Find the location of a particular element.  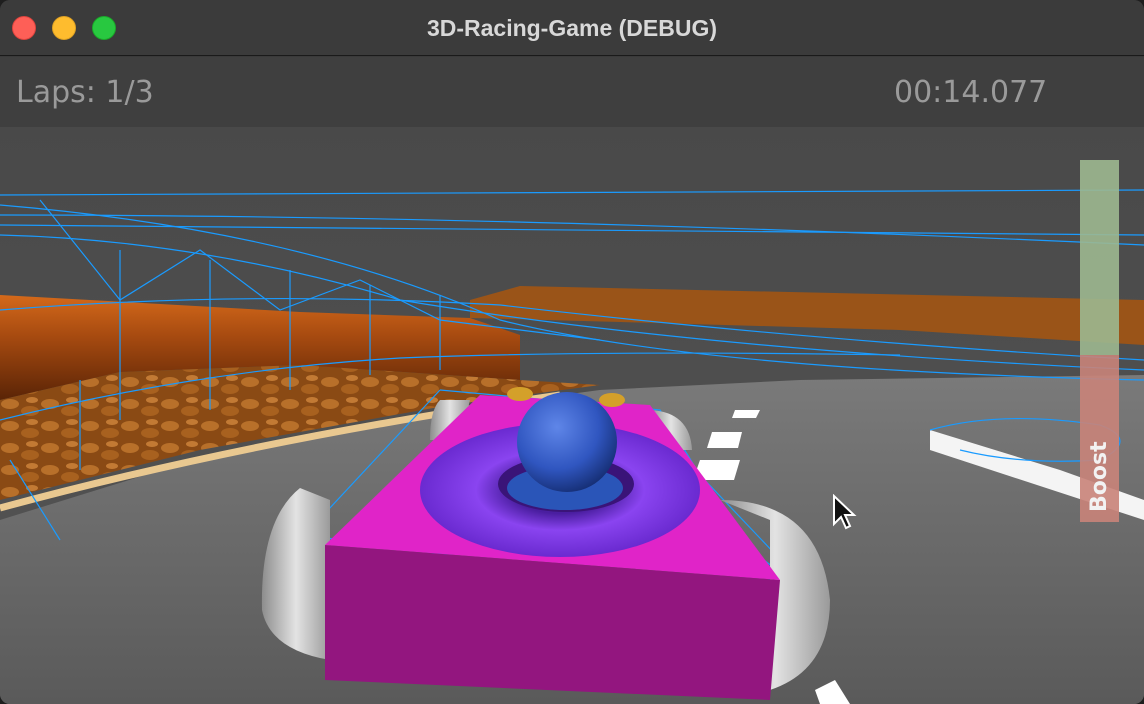

hud-bar: Laps: 1/3 00:14.077 is located at coordinates (572, 92).